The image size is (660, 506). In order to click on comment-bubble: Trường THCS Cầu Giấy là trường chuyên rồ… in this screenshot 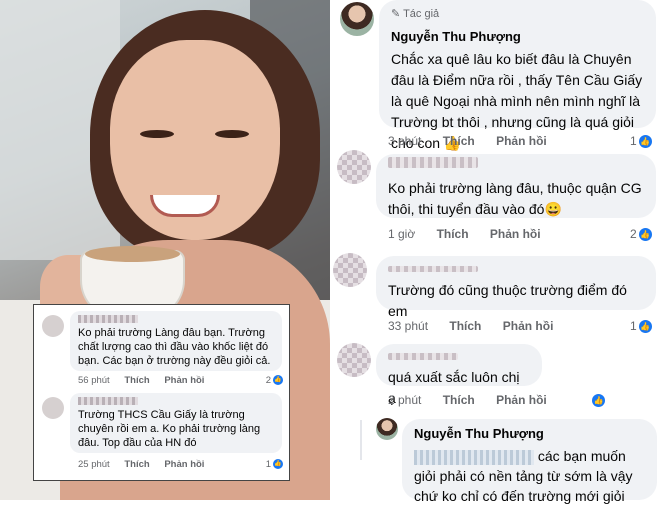, I will do `click(176, 423)`.